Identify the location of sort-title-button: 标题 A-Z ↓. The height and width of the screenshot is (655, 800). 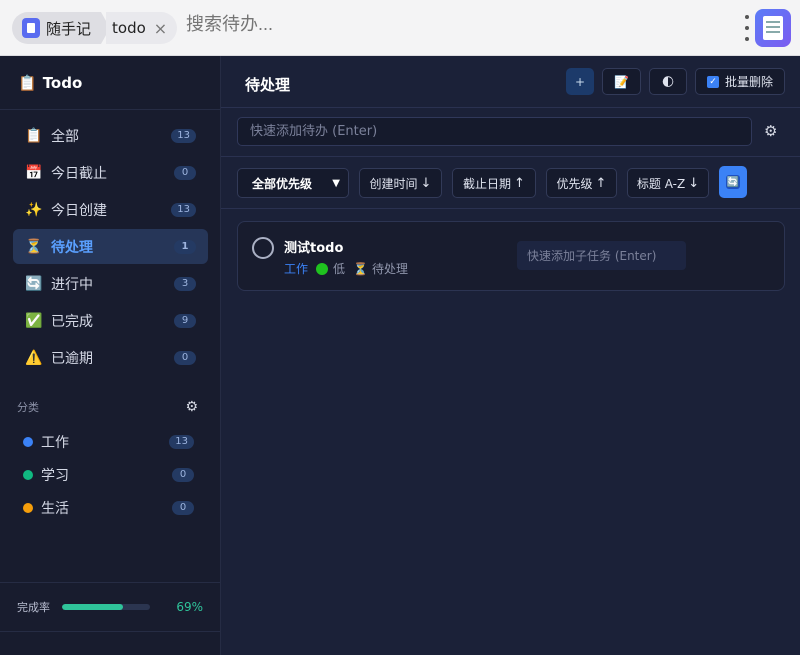
(668, 183).